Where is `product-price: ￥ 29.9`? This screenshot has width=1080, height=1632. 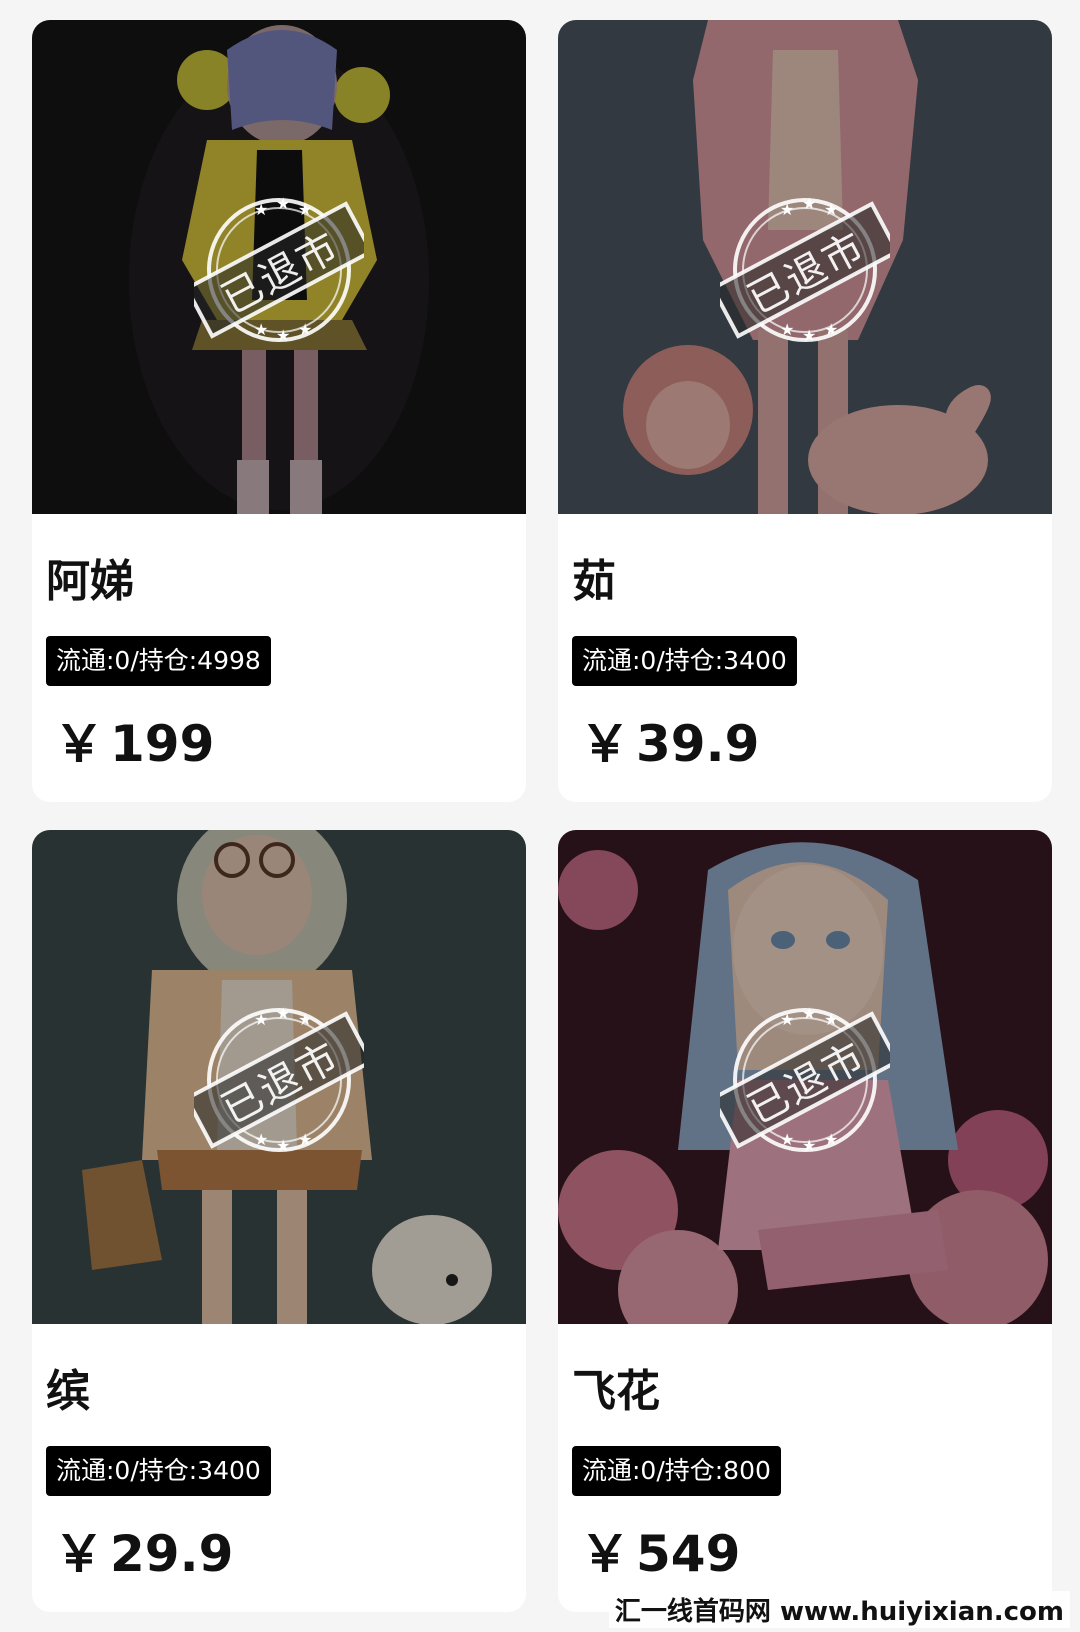 product-price: ￥ 29.9 is located at coordinates (283, 1554).